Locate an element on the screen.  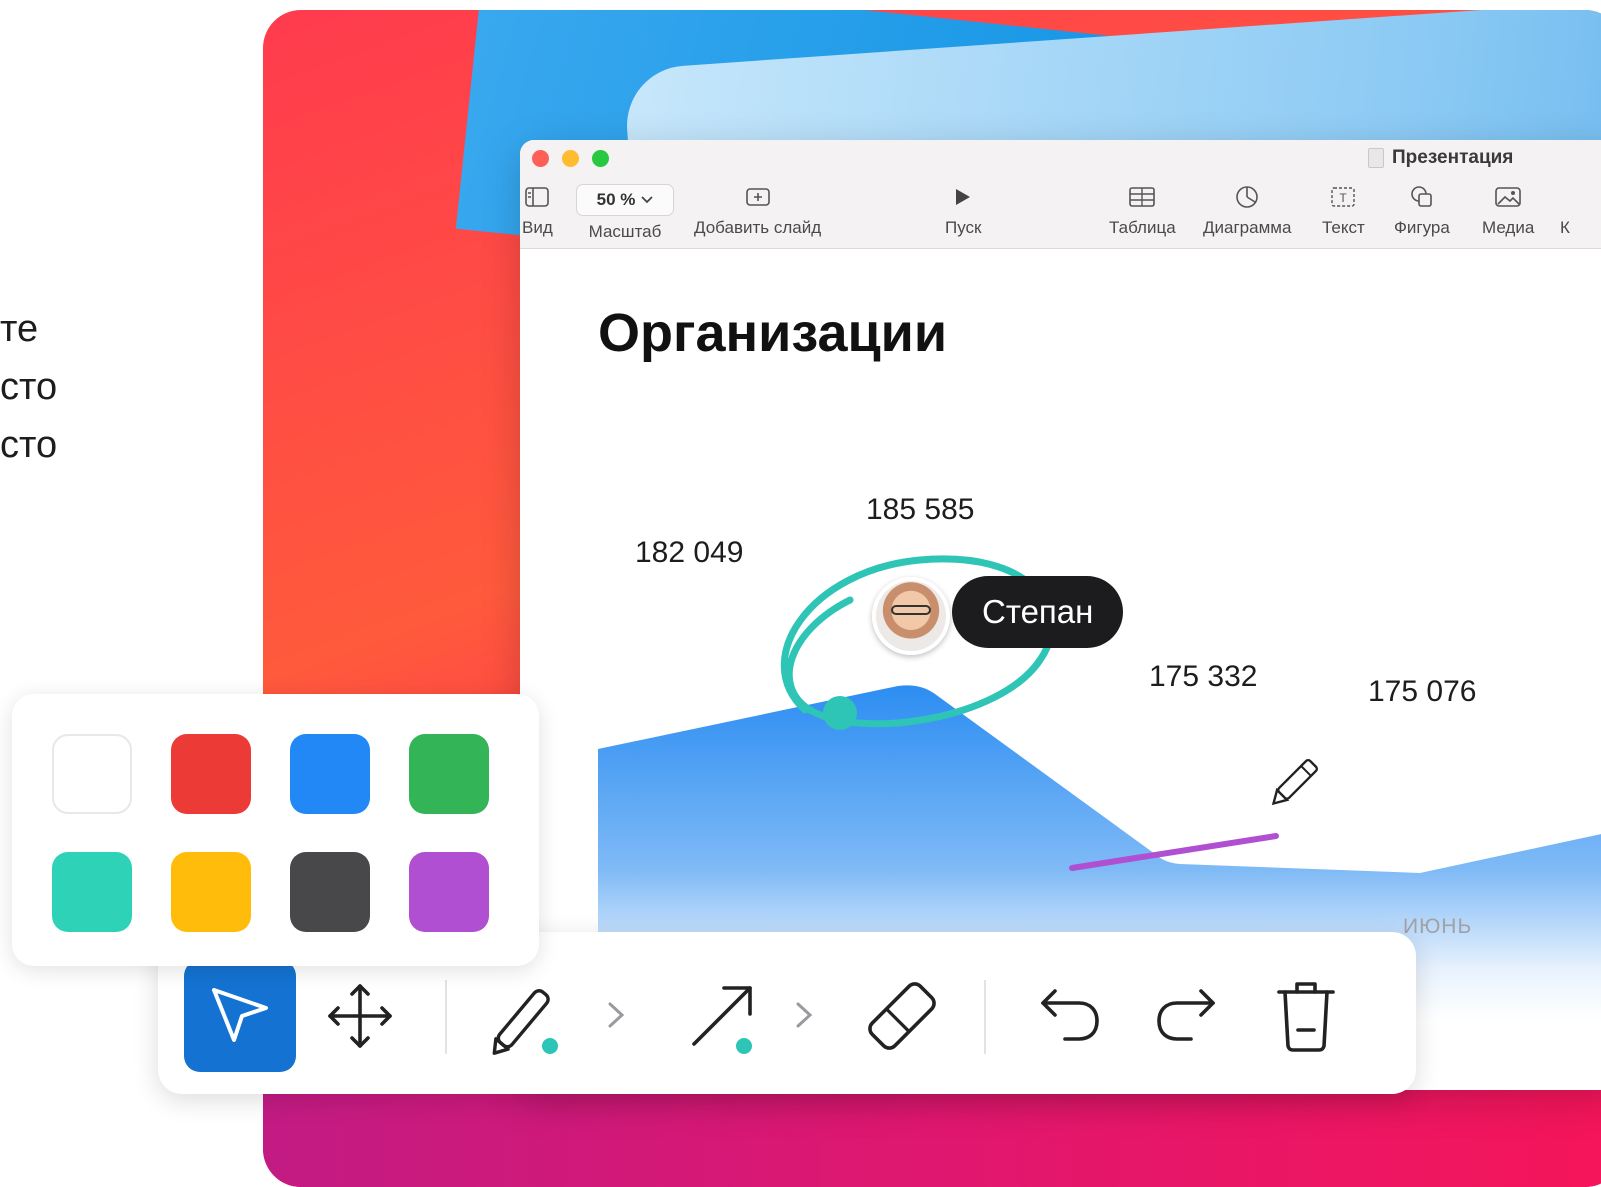
redo-button is located at coordinates (1186, 1016).